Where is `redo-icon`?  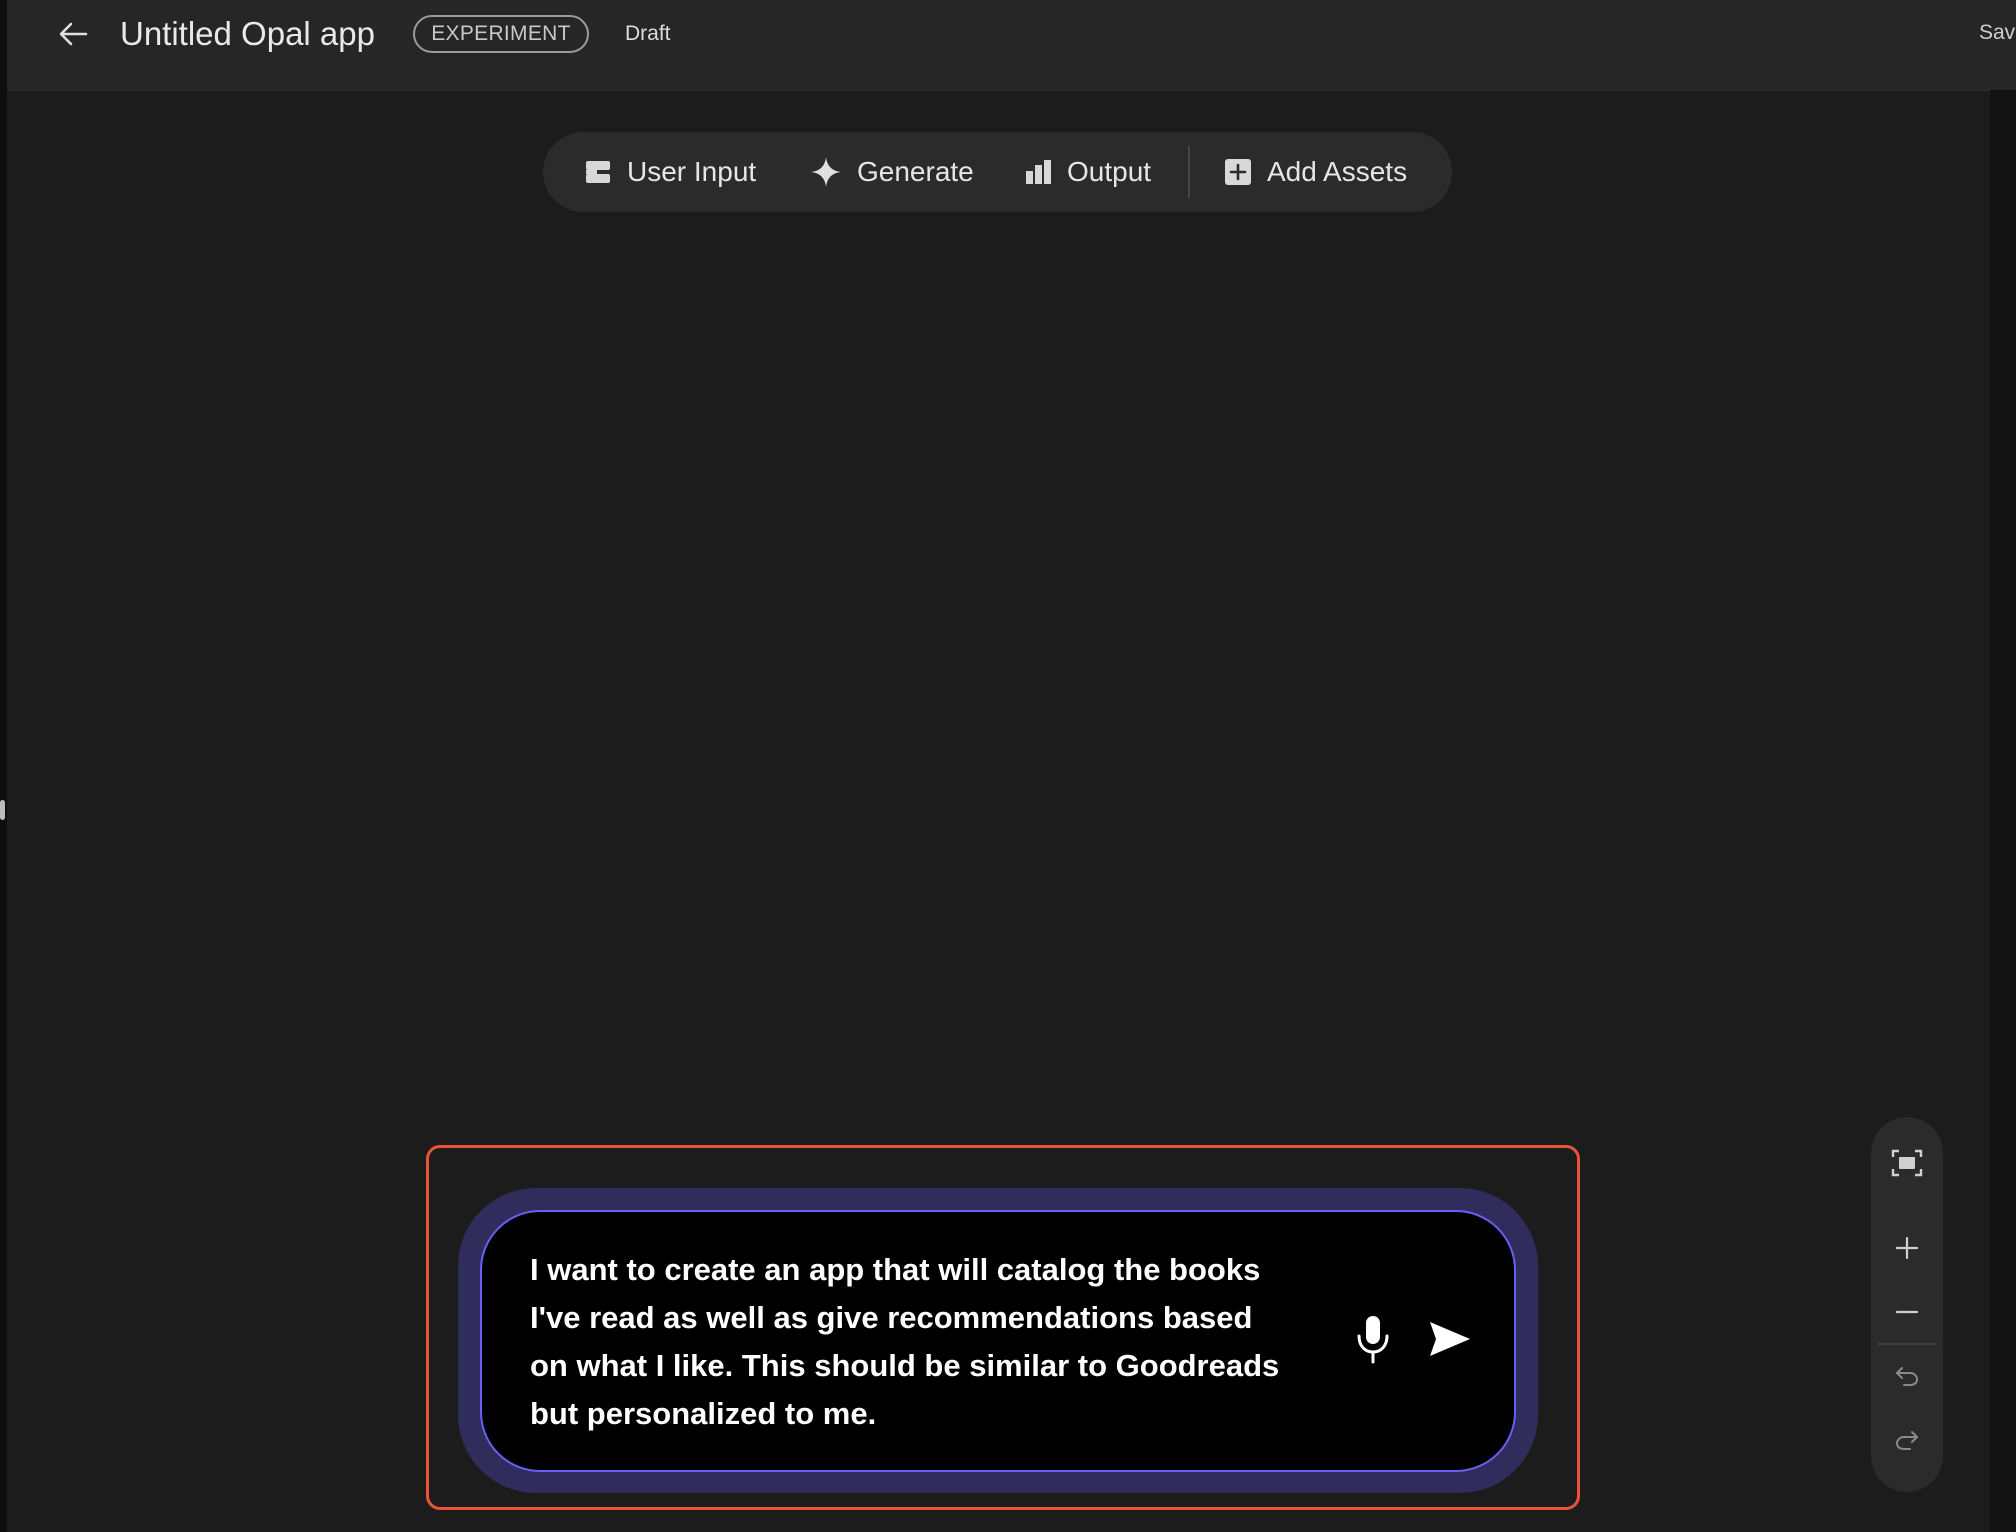 redo-icon is located at coordinates (1907, 1440).